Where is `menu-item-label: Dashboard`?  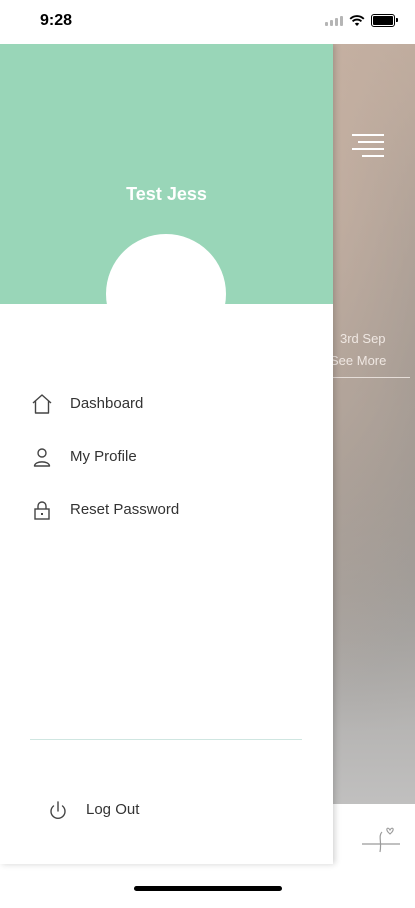 menu-item-label: Dashboard is located at coordinates (107, 403).